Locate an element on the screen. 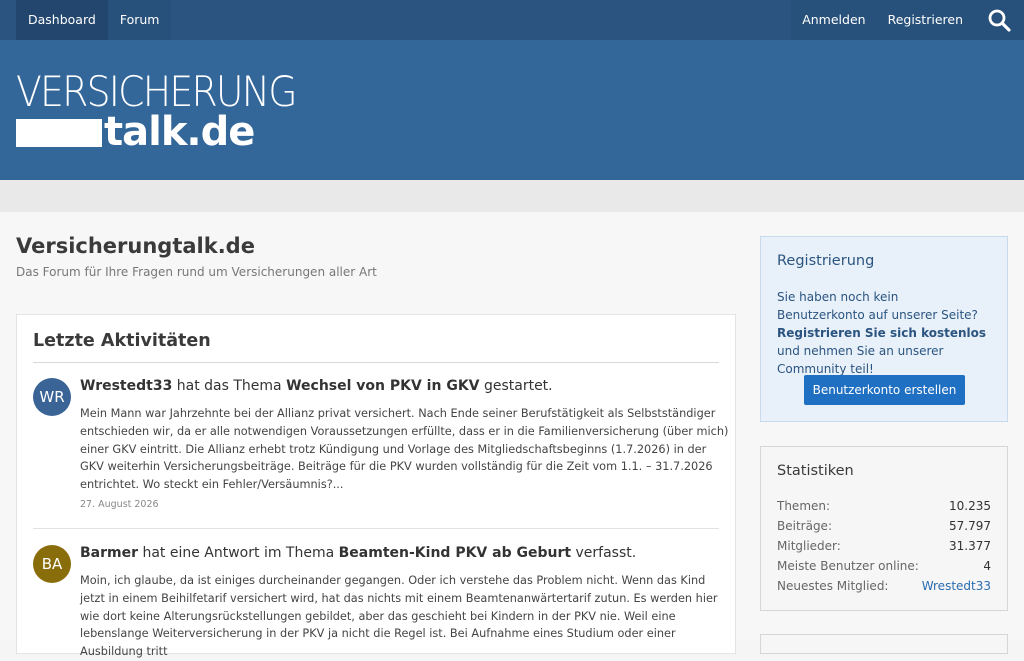 The image size is (1024, 661). stats-row: Beiträge: 57.797 is located at coordinates (884, 526).